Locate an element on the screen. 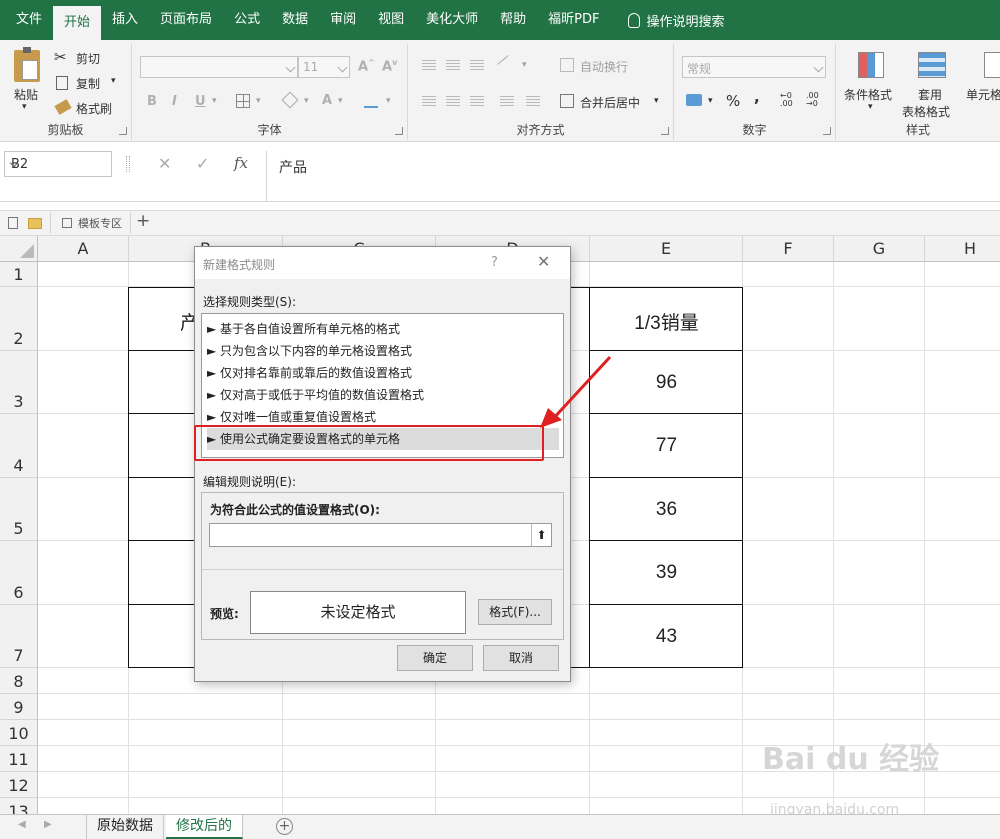 The width and height of the screenshot is (1000, 839). template-zone-tab: 模板专区 is located at coordinates (100, 223).